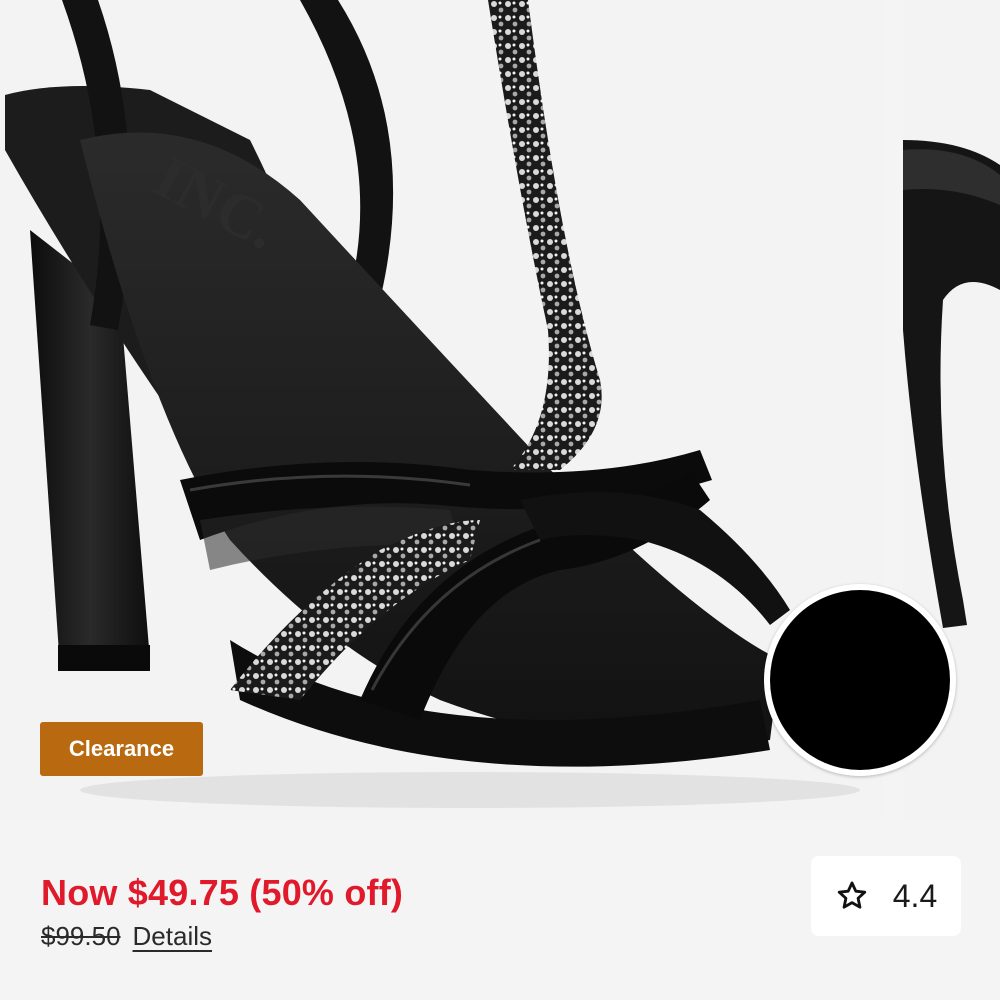 The width and height of the screenshot is (1000, 1000). Describe the element at coordinates (915, 895) in the screenshot. I see `rating-value: 4.4` at that location.